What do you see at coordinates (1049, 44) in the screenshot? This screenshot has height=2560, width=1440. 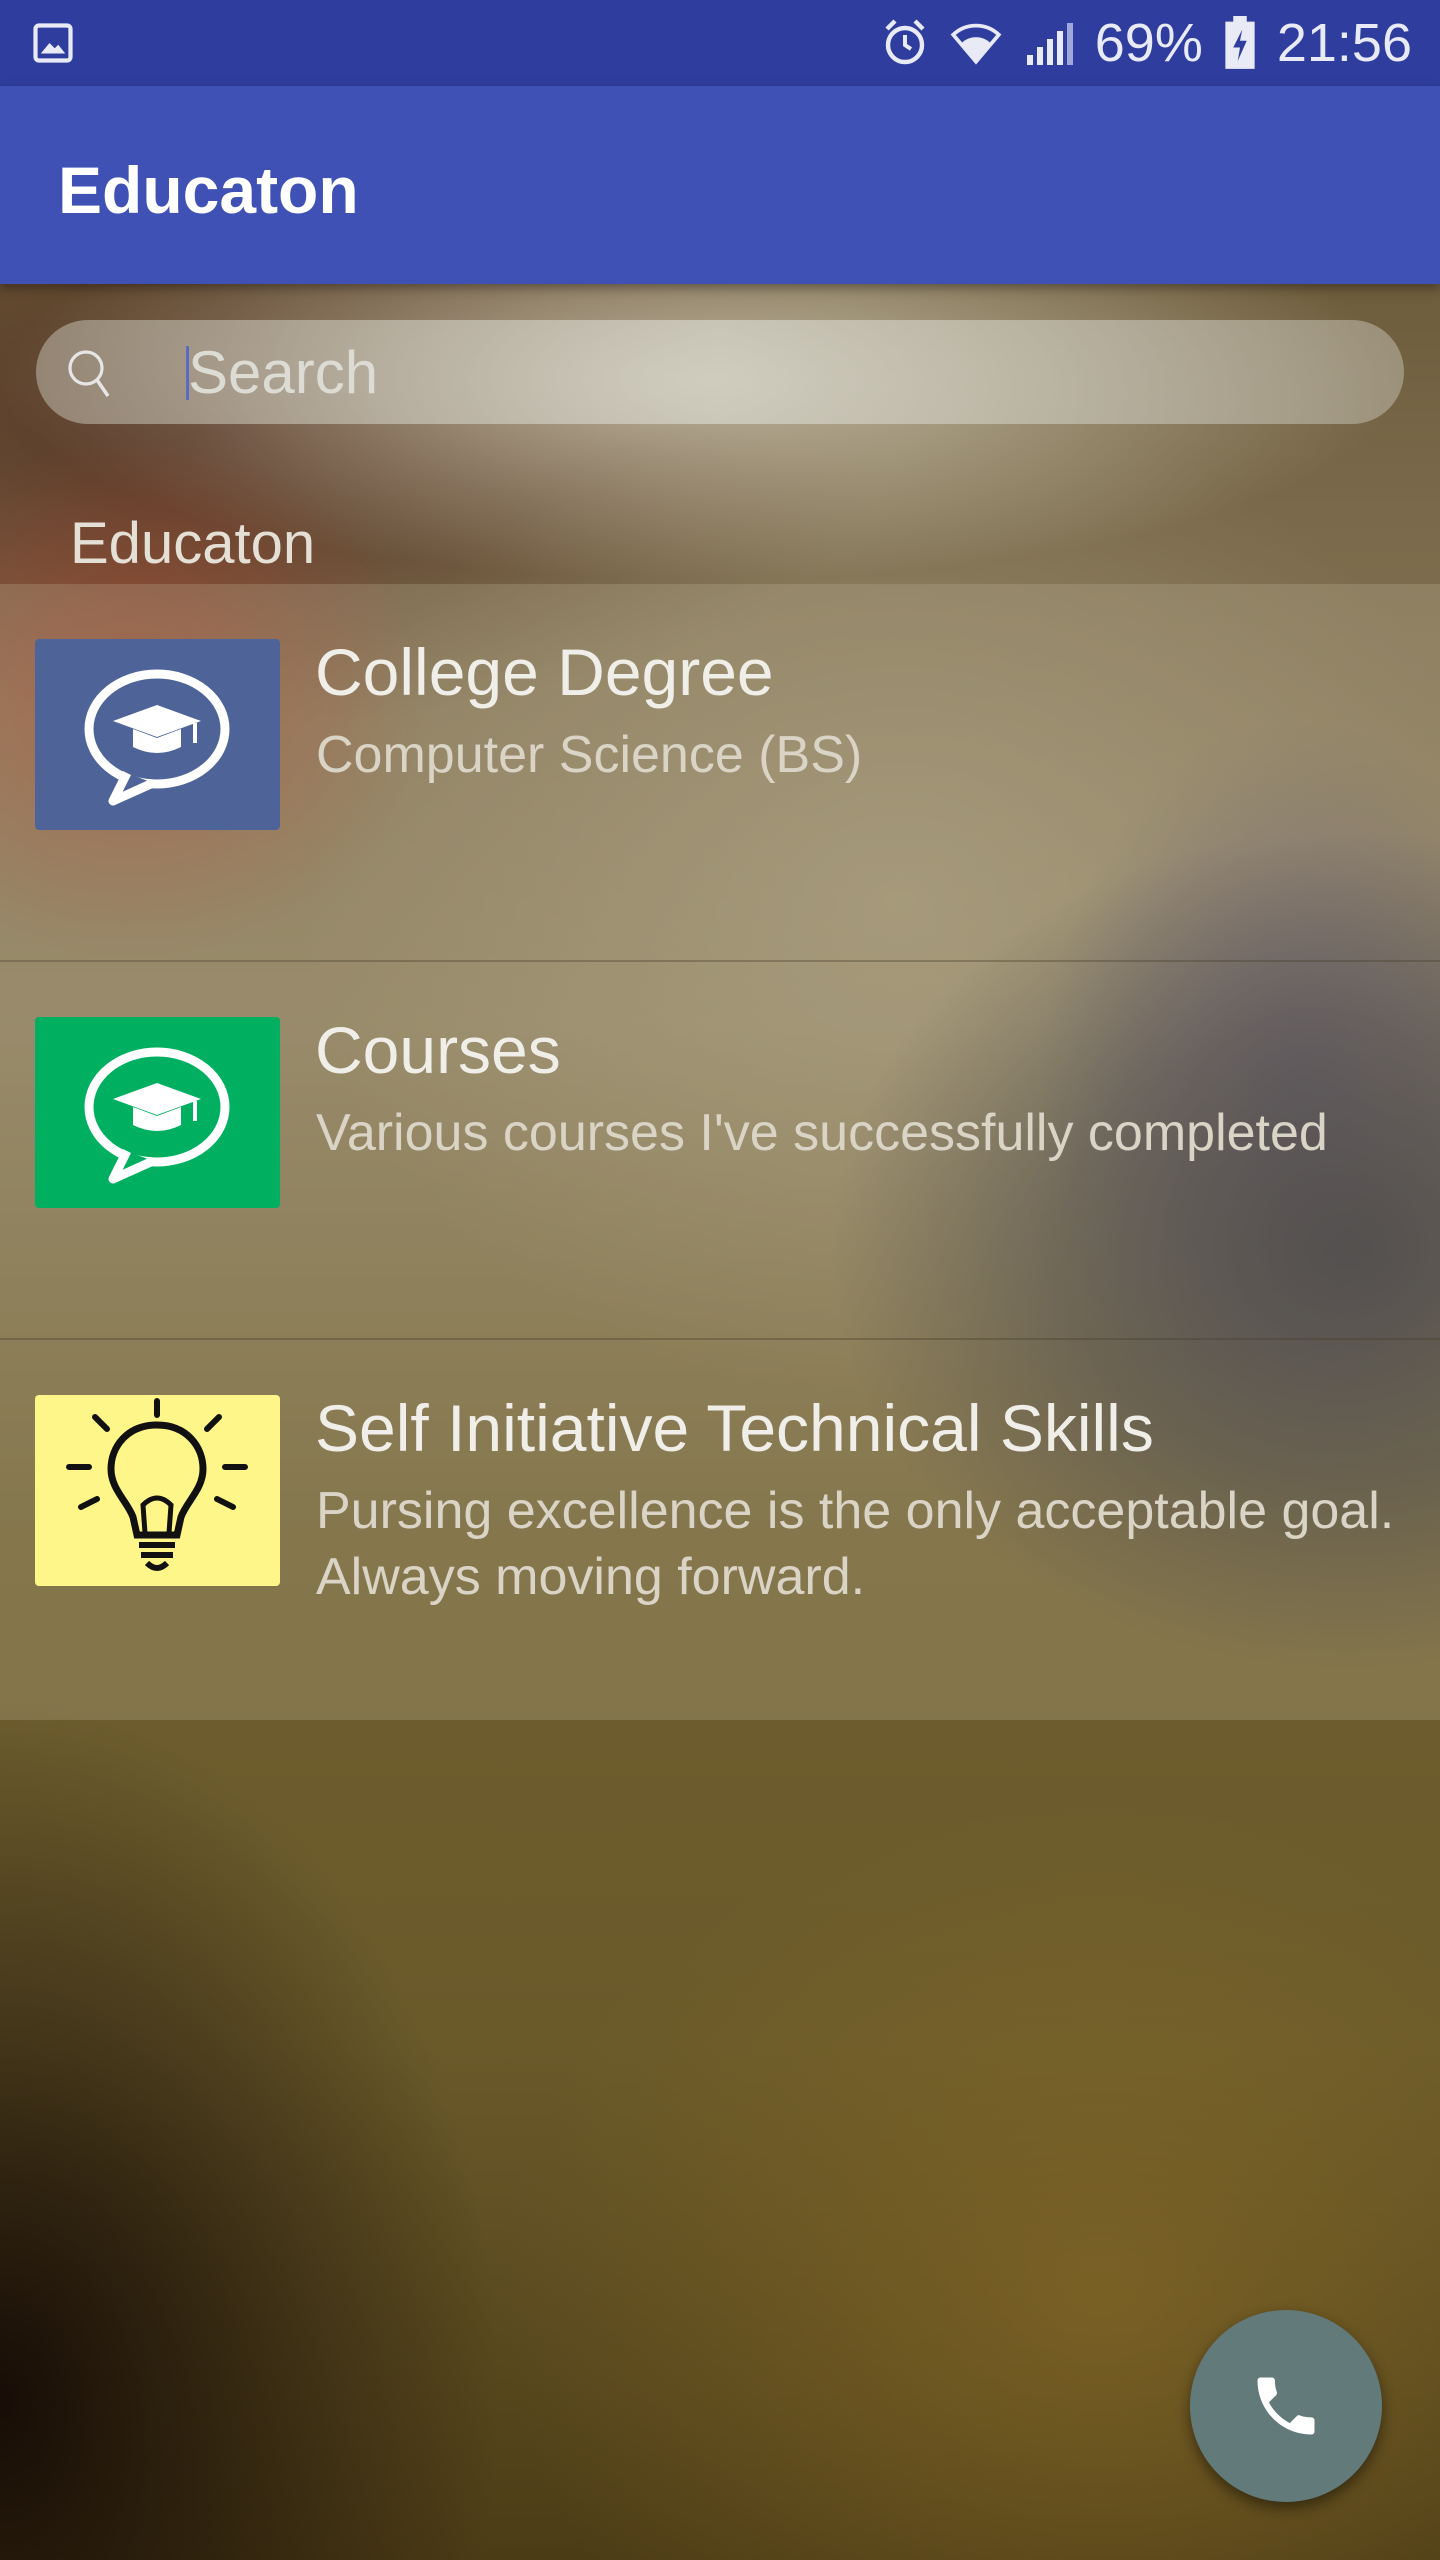 I see `signal-icon` at bounding box center [1049, 44].